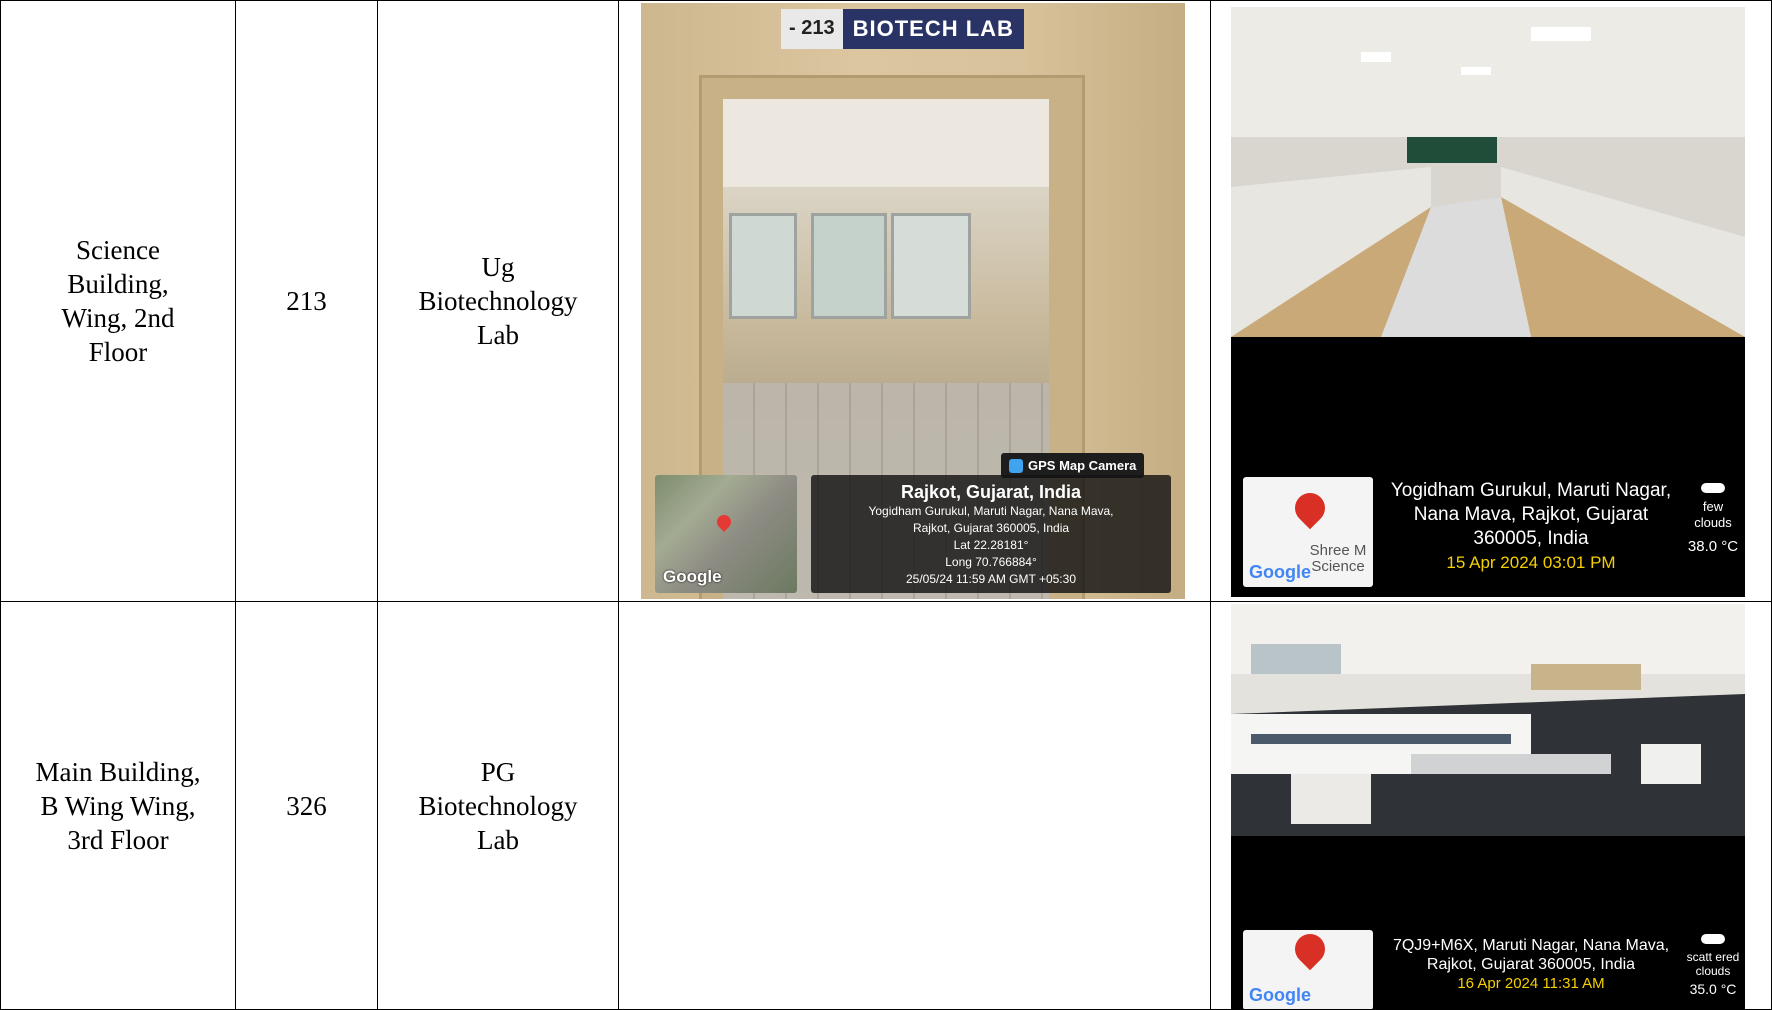 The width and height of the screenshot is (1772, 1010). Describe the element at coordinates (1308, 532) in the screenshot. I see `map-thumbnail: Google Shree M Science` at that location.